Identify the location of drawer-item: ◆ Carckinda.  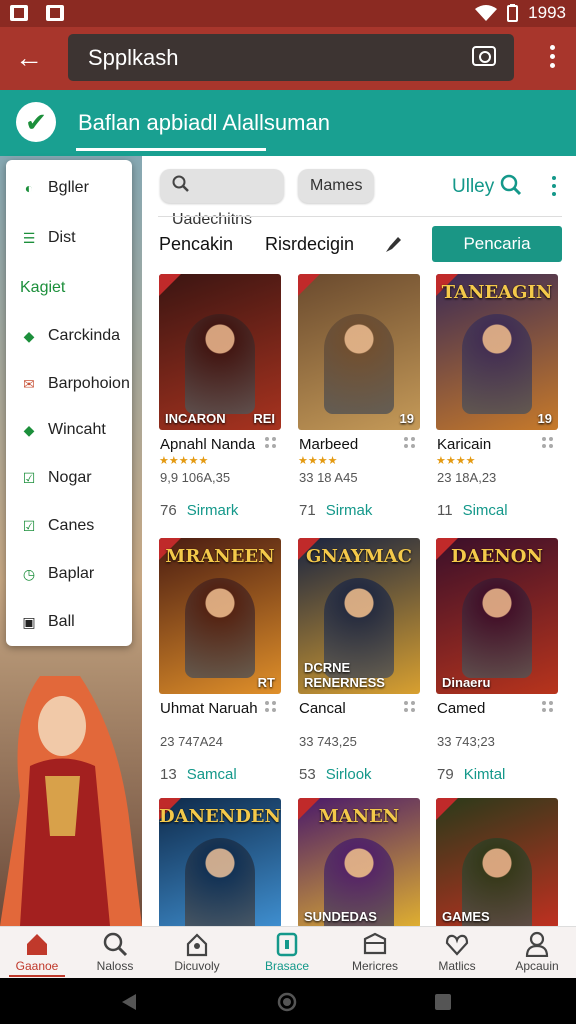
(70, 336).